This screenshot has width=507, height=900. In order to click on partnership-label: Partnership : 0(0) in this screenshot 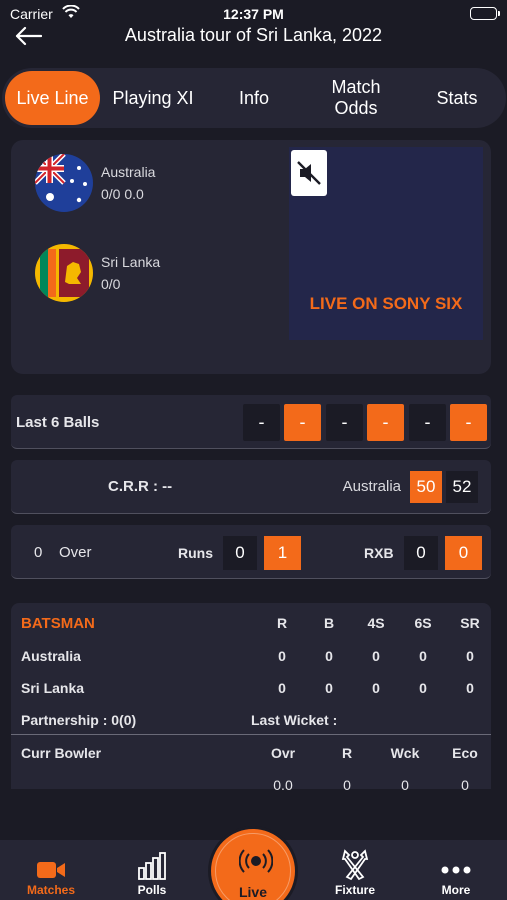, I will do `click(79, 720)`.